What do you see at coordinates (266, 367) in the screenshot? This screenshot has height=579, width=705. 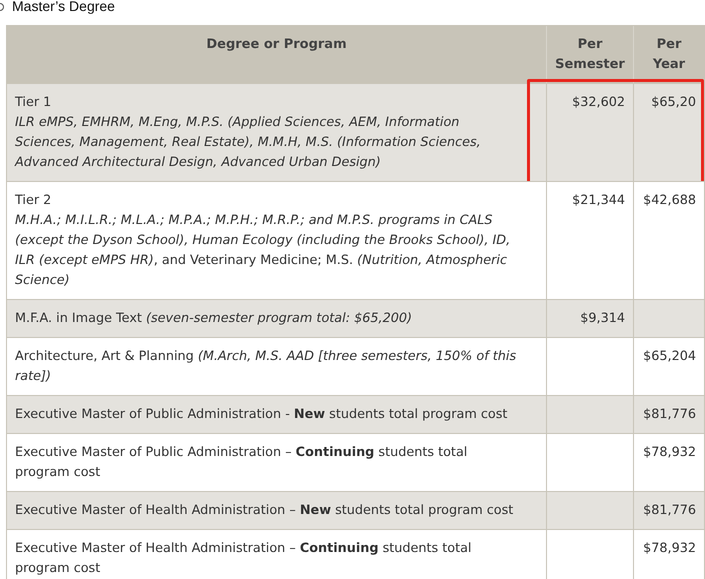 I see `program-title: Architecture, Art & Planning (M.Arch, M.S. AAD [three semesters, 150% of this rate])` at bounding box center [266, 367].